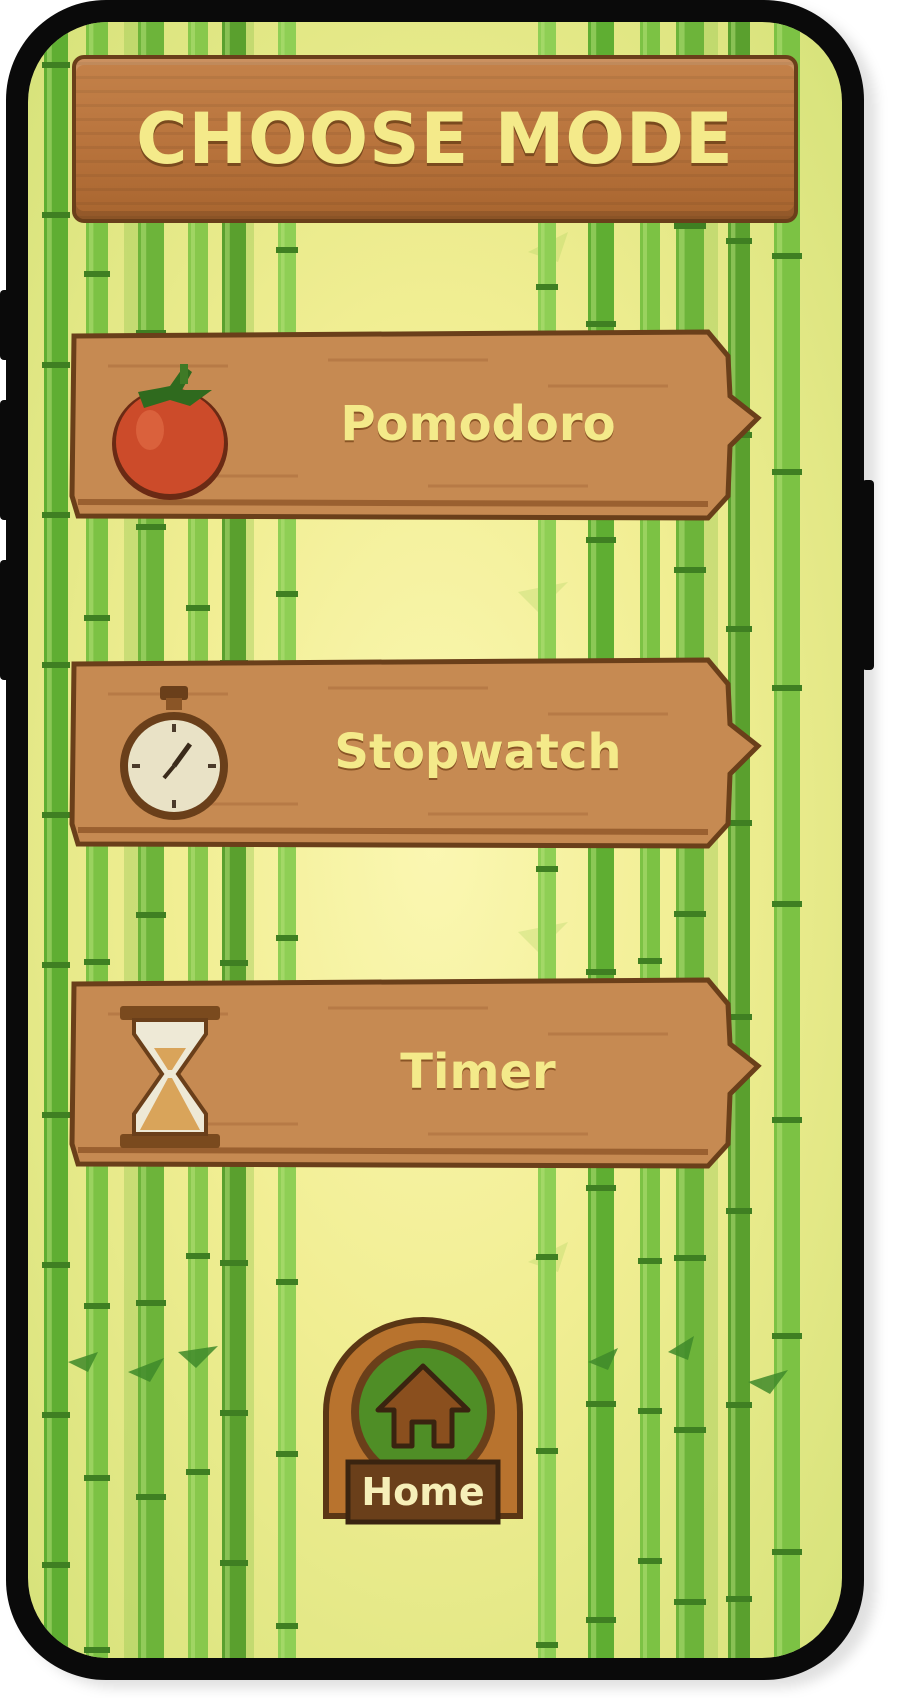 Image resolution: width=900 pixels, height=1698 pixels. I want to click on timer-mode-button: Timer, so click(428, 1072).